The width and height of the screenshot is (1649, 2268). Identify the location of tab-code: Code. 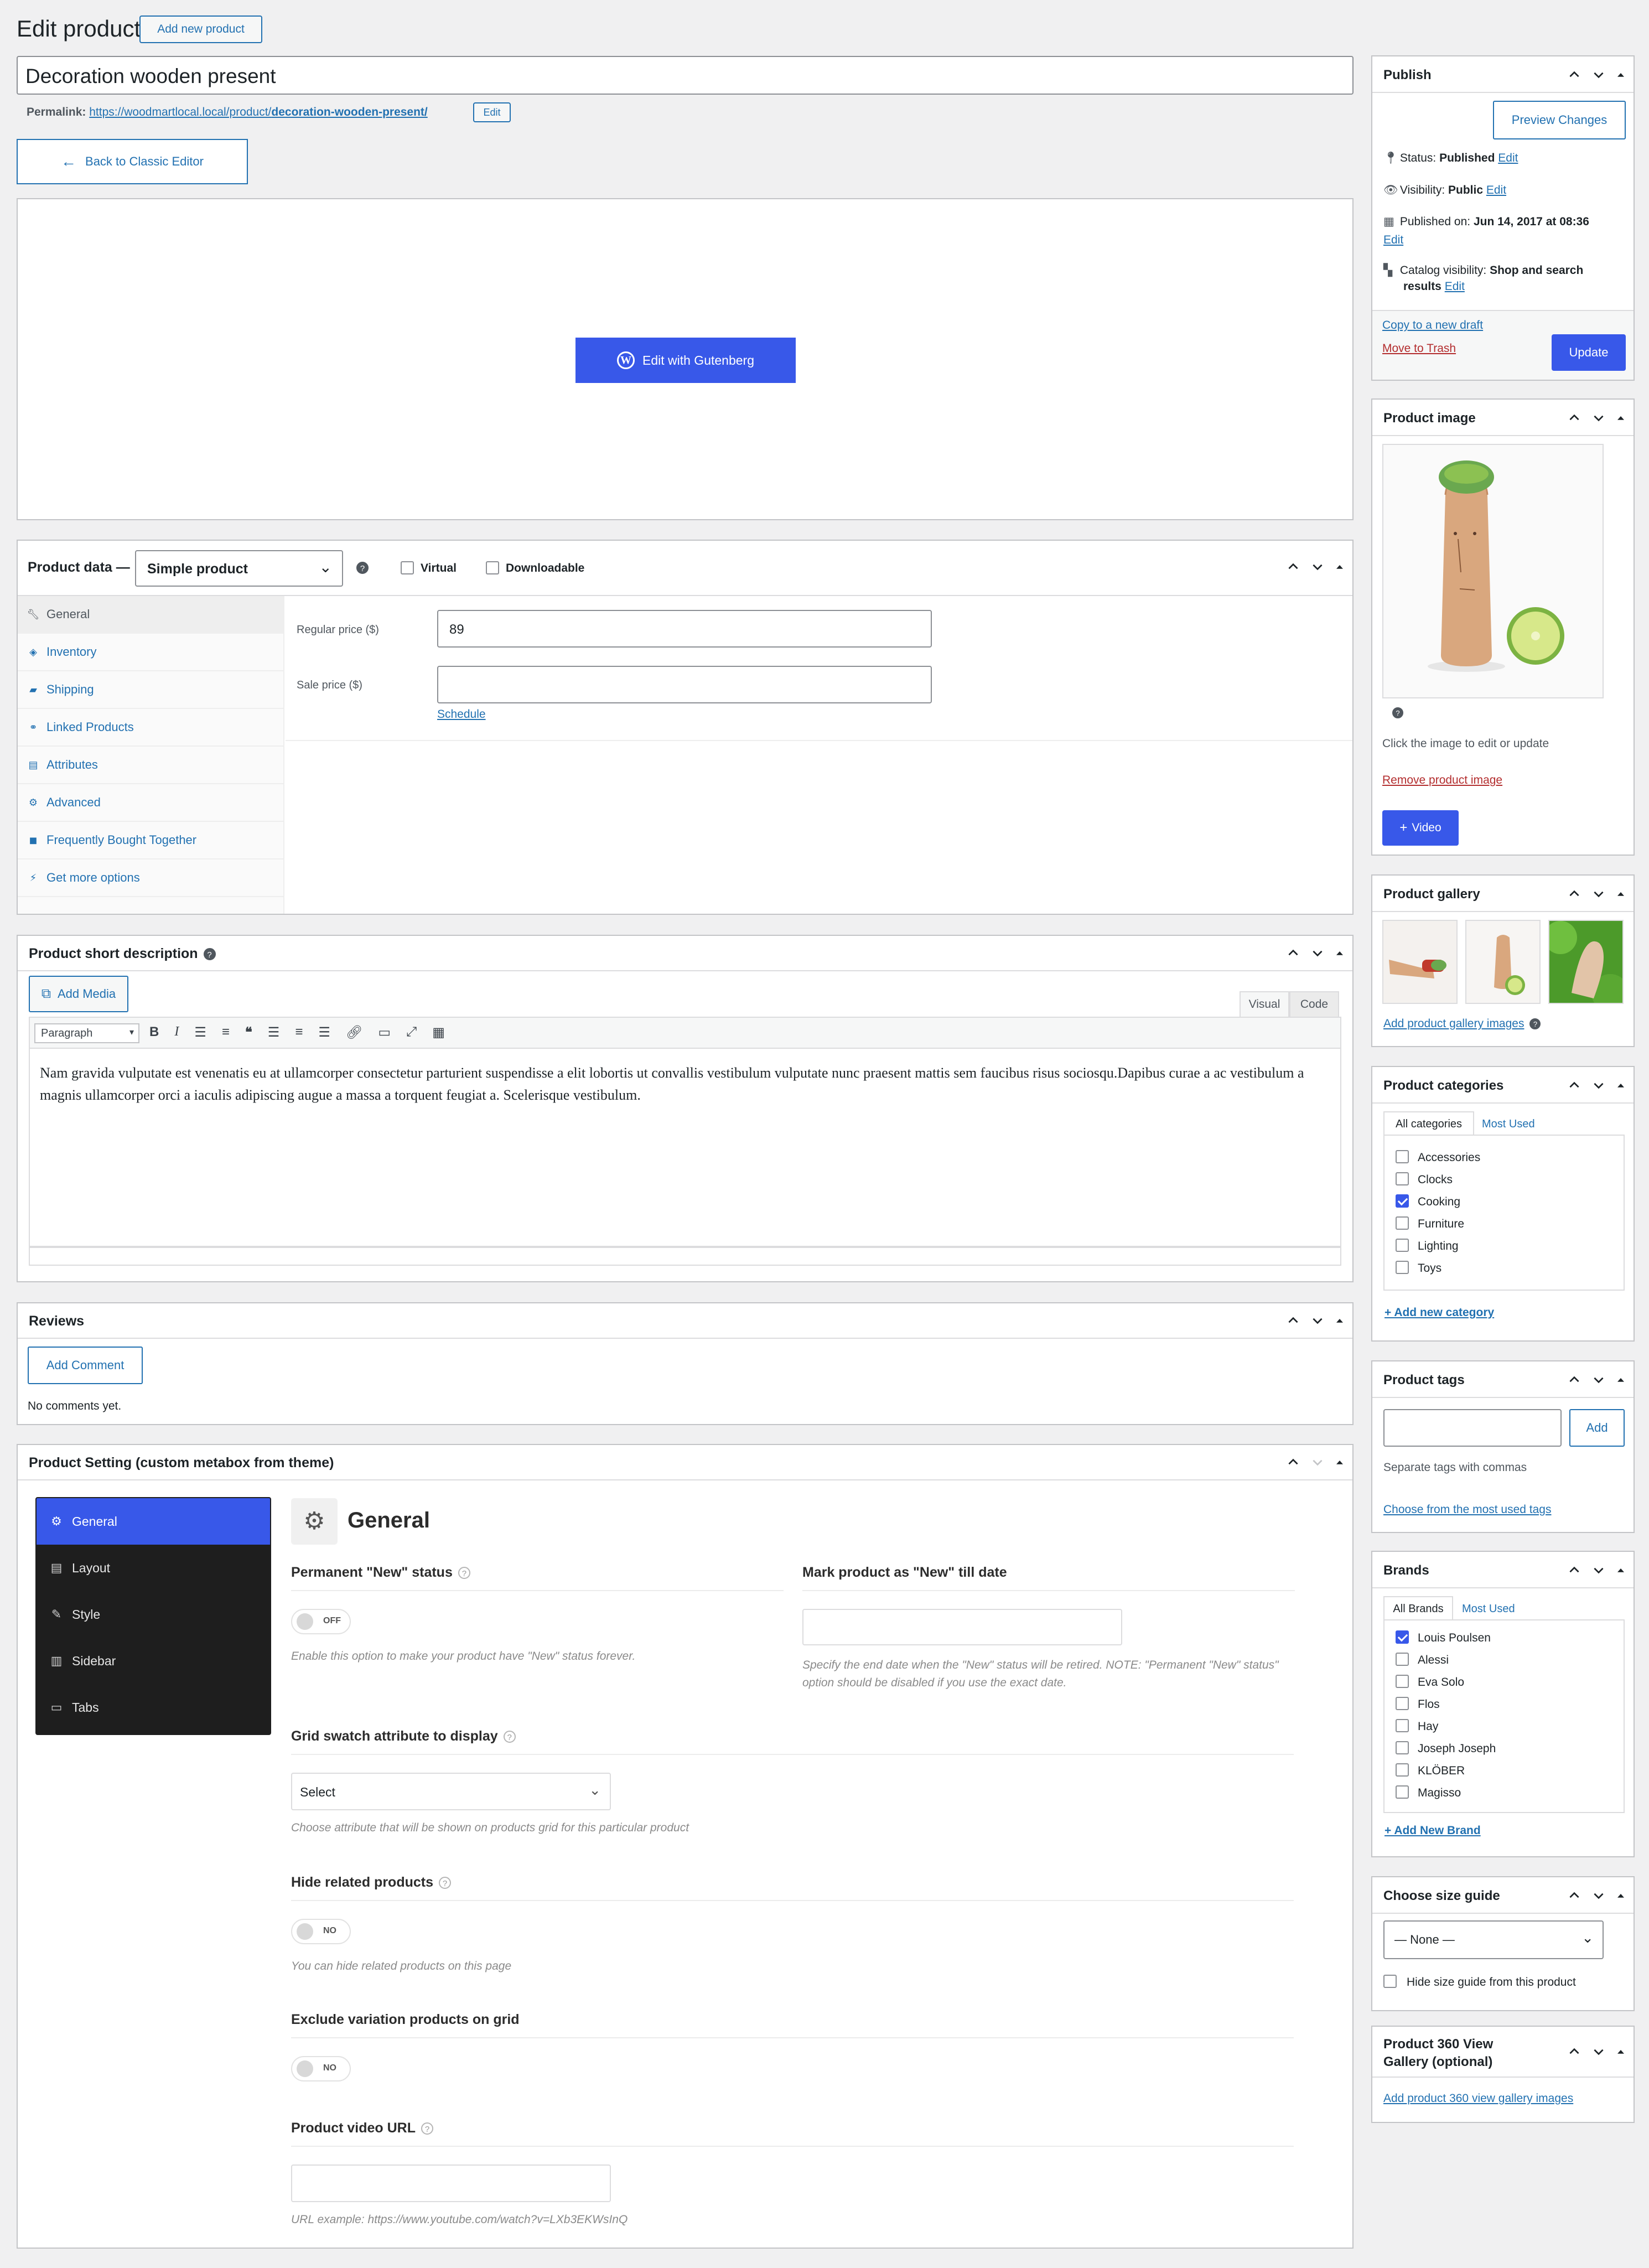
(1314, 1004).